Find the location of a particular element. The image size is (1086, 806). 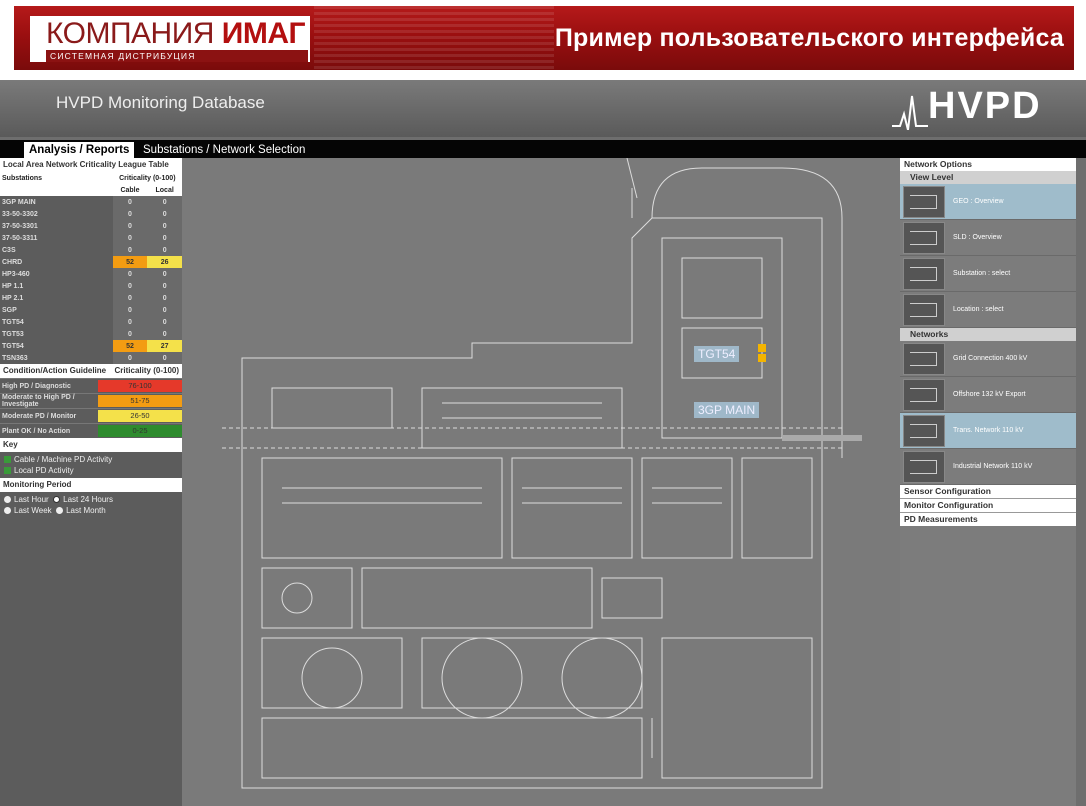

network-item-offshore: Offshore 132 kV Export is located at coordinates (988, 395).